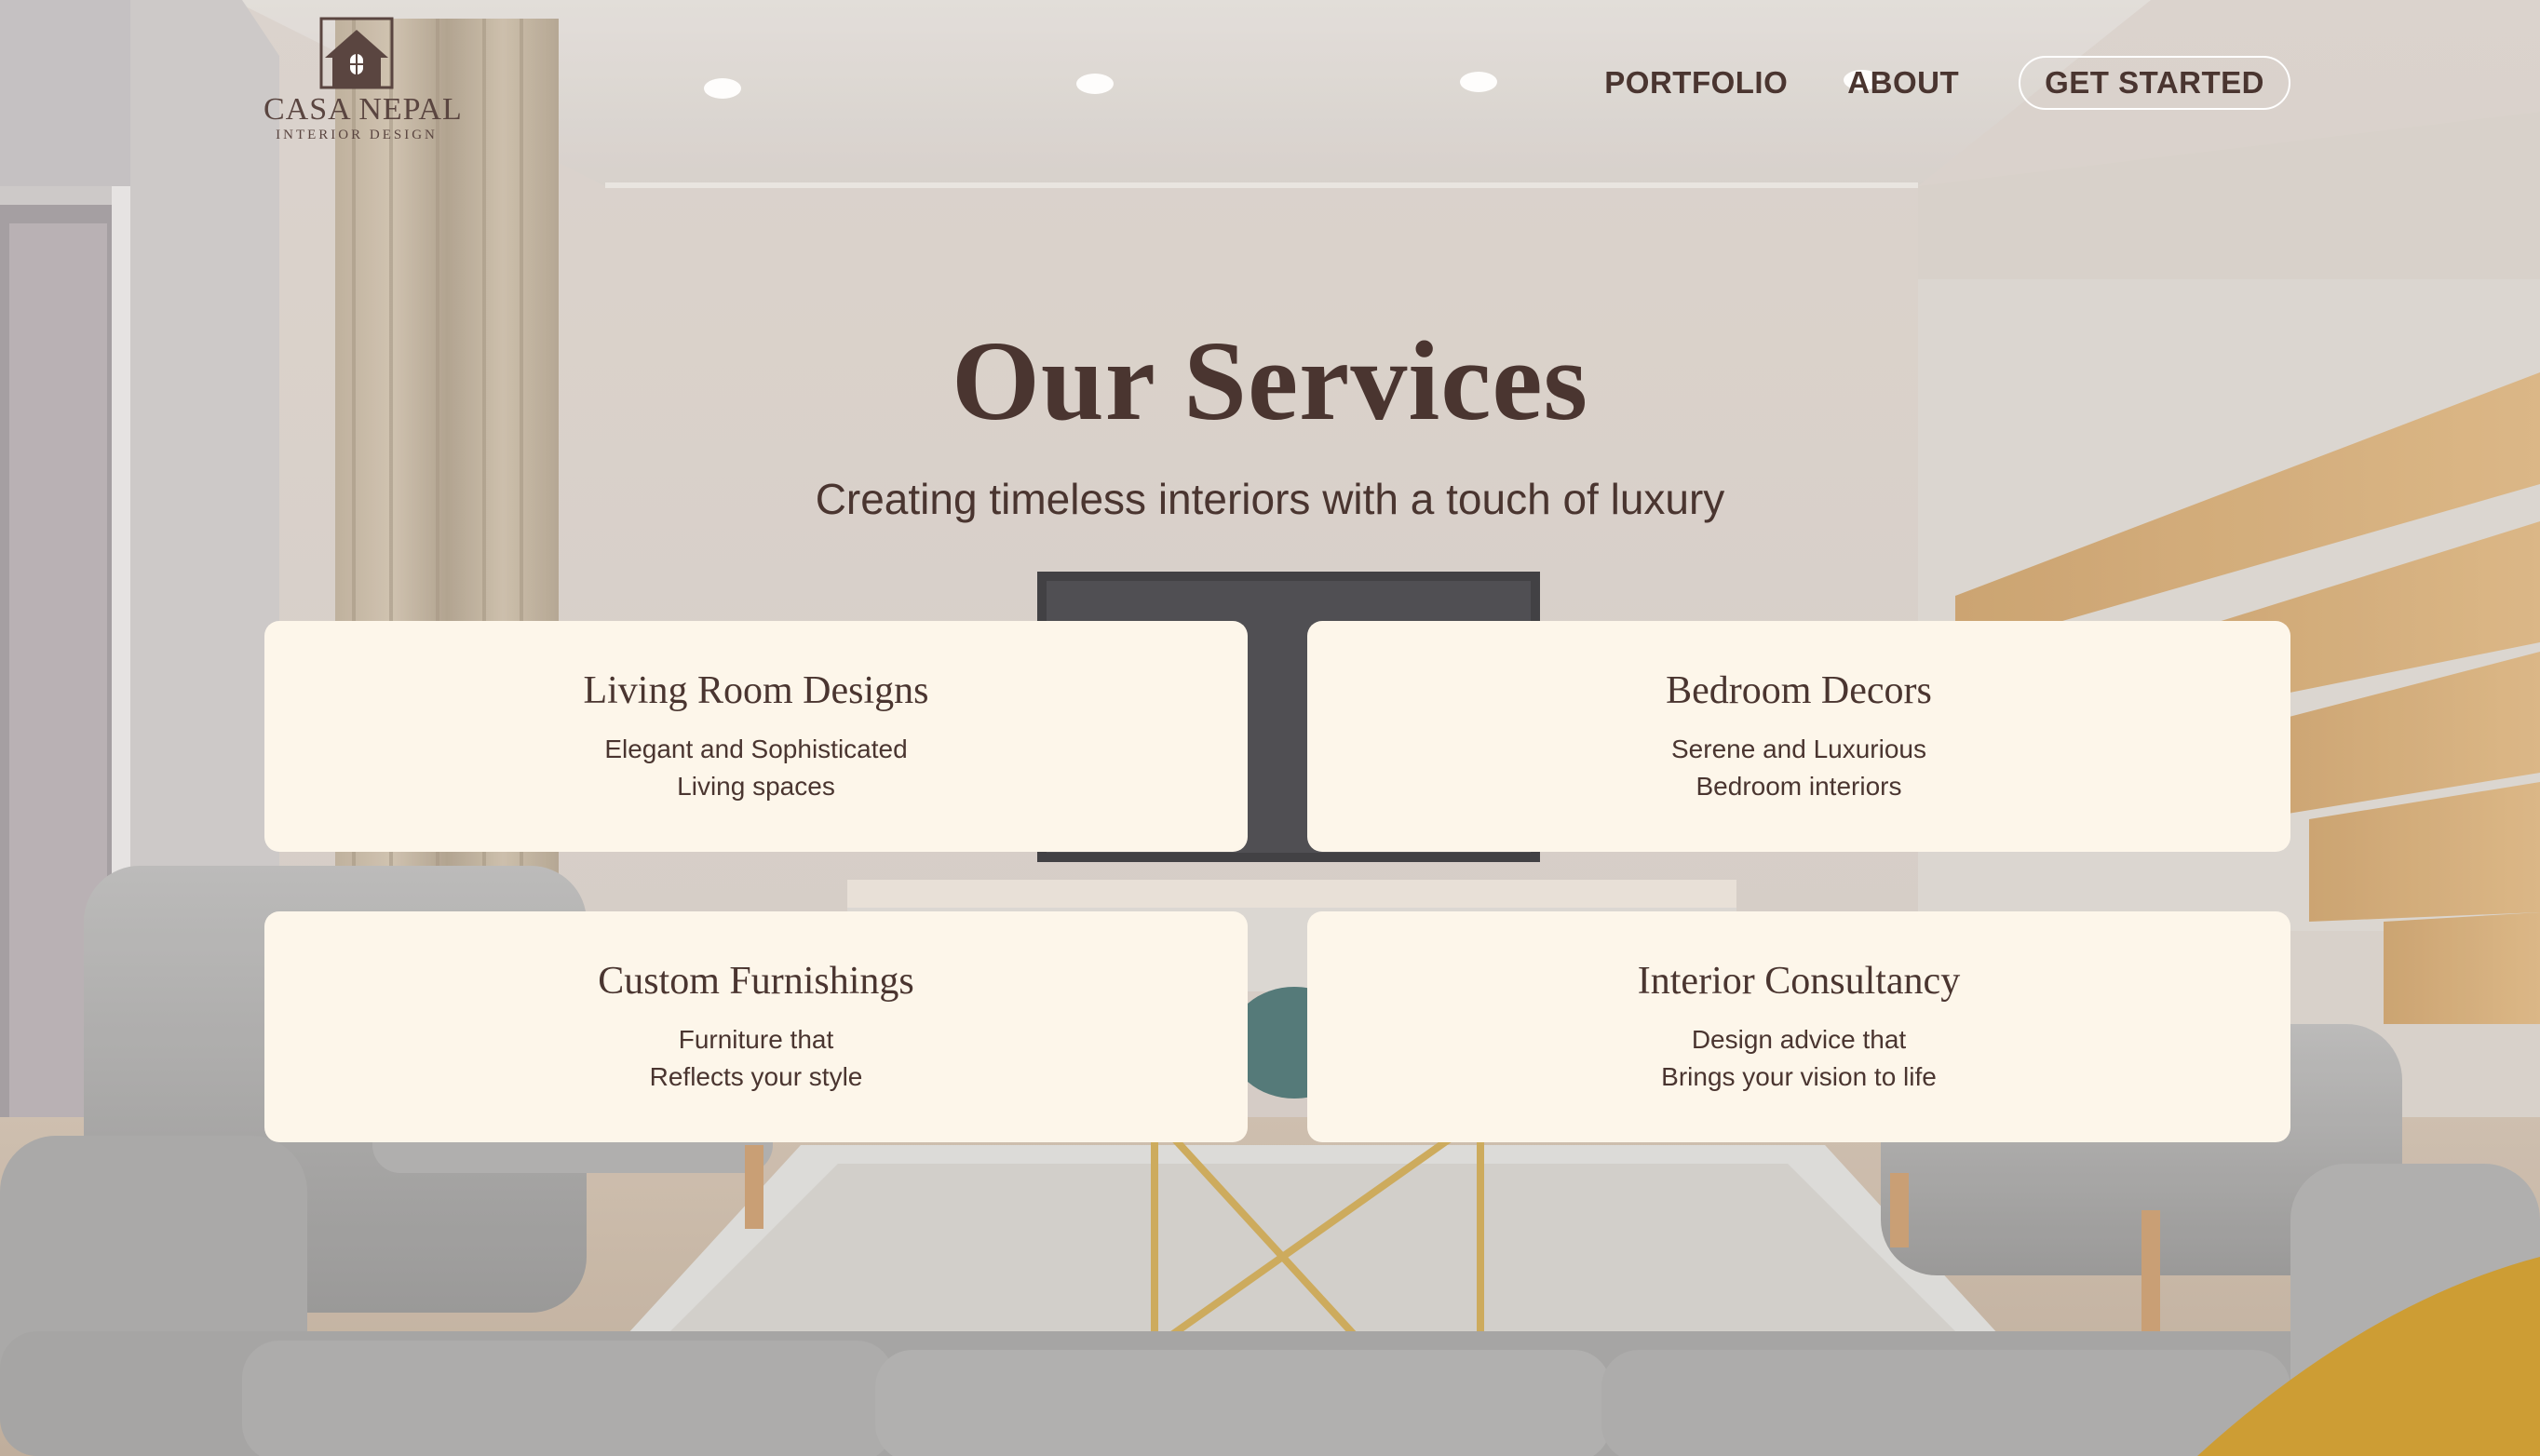 Image resolution: width=2540 pixels, height=1456 pixels. What do you see at coordinates (356, 53) in the screenshot?
I see `house-logo-icon` at bounding box center [356, 53].